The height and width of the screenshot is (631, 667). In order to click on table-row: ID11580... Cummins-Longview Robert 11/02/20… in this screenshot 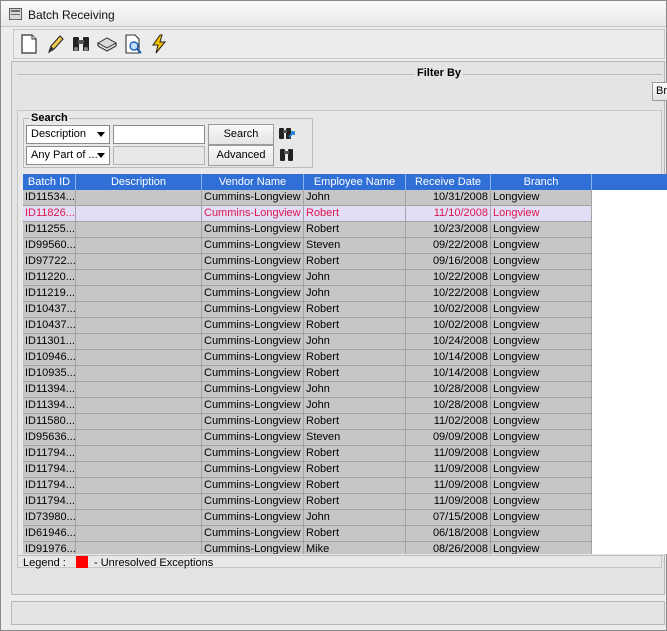, I will do `click(307, 422)`.